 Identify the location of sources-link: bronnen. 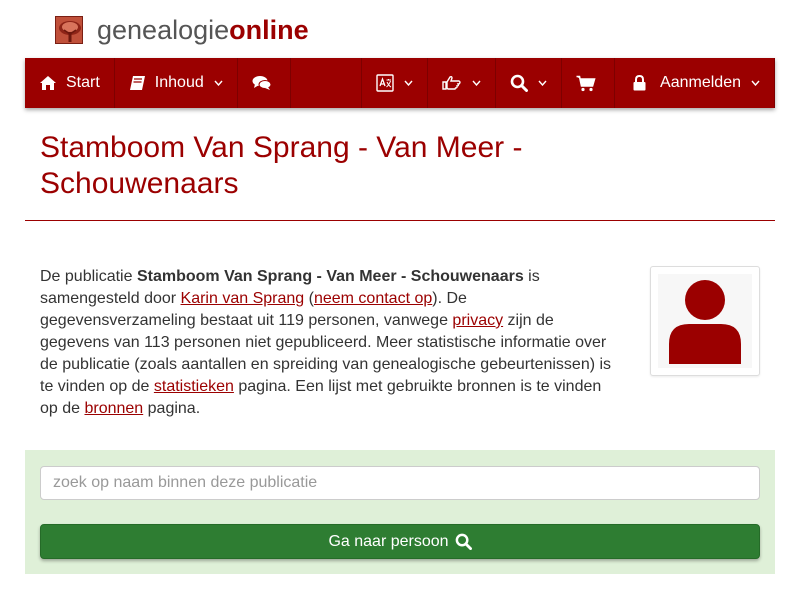
(113, 408).